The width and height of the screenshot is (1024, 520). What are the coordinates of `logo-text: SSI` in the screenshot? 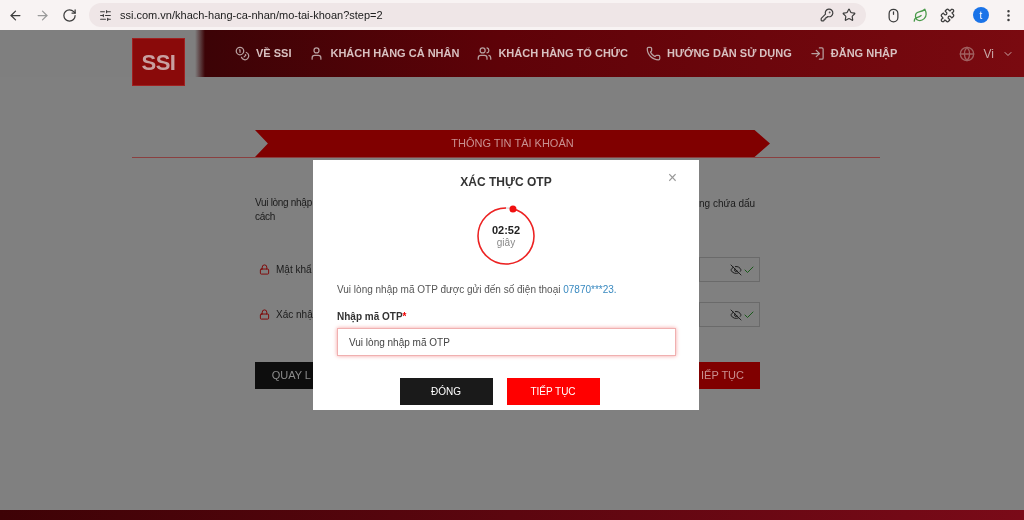 It's located at (158, 62).